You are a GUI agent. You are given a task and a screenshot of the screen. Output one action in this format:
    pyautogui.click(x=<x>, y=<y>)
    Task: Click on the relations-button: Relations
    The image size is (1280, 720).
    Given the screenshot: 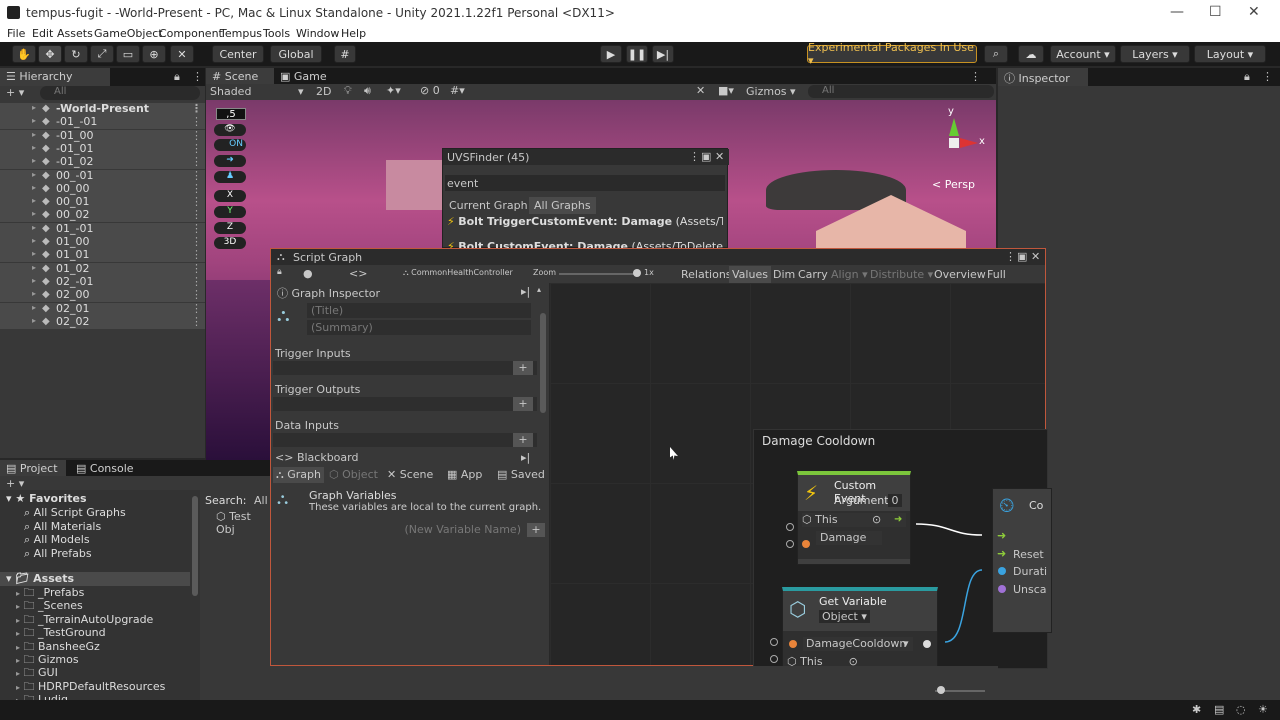 What is the action you would take?
    pyautogui.click(x=706, y=274)
    